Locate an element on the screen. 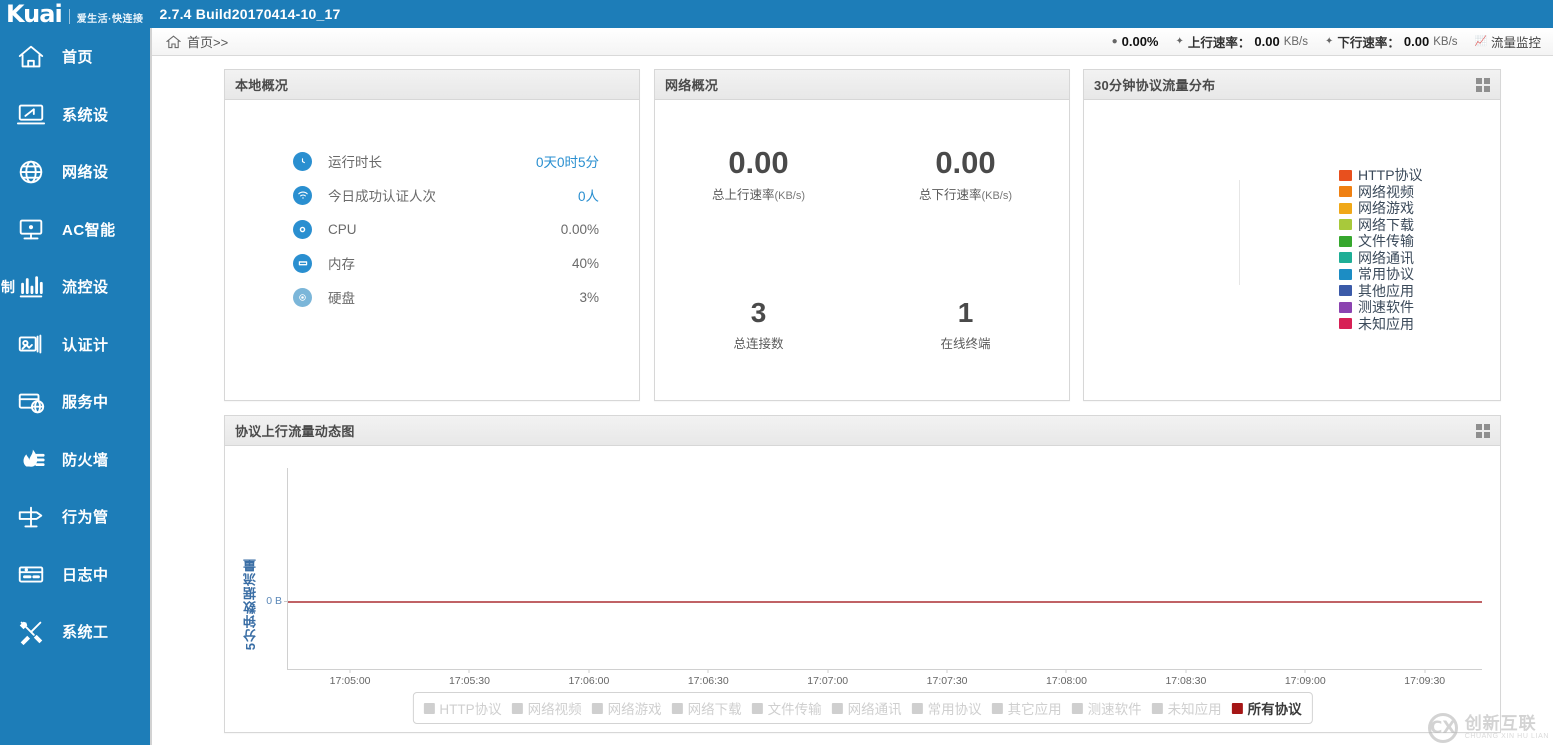  network-stat-label-wrap: 总下行速率(KB/s) is located at coordinates (965, 193).